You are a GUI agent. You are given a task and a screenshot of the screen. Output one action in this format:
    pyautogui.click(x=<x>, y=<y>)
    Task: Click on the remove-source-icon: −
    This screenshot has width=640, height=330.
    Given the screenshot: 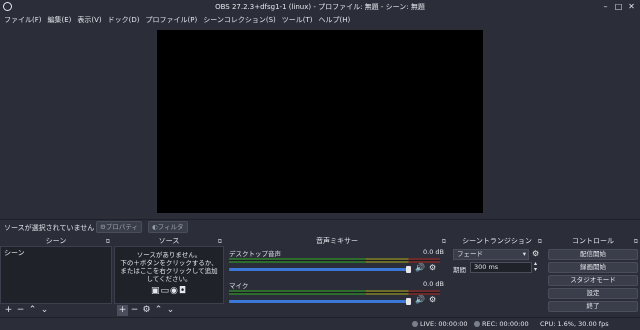 What is the action you would take?
    pyautogui.click(x=134, y=310)
    